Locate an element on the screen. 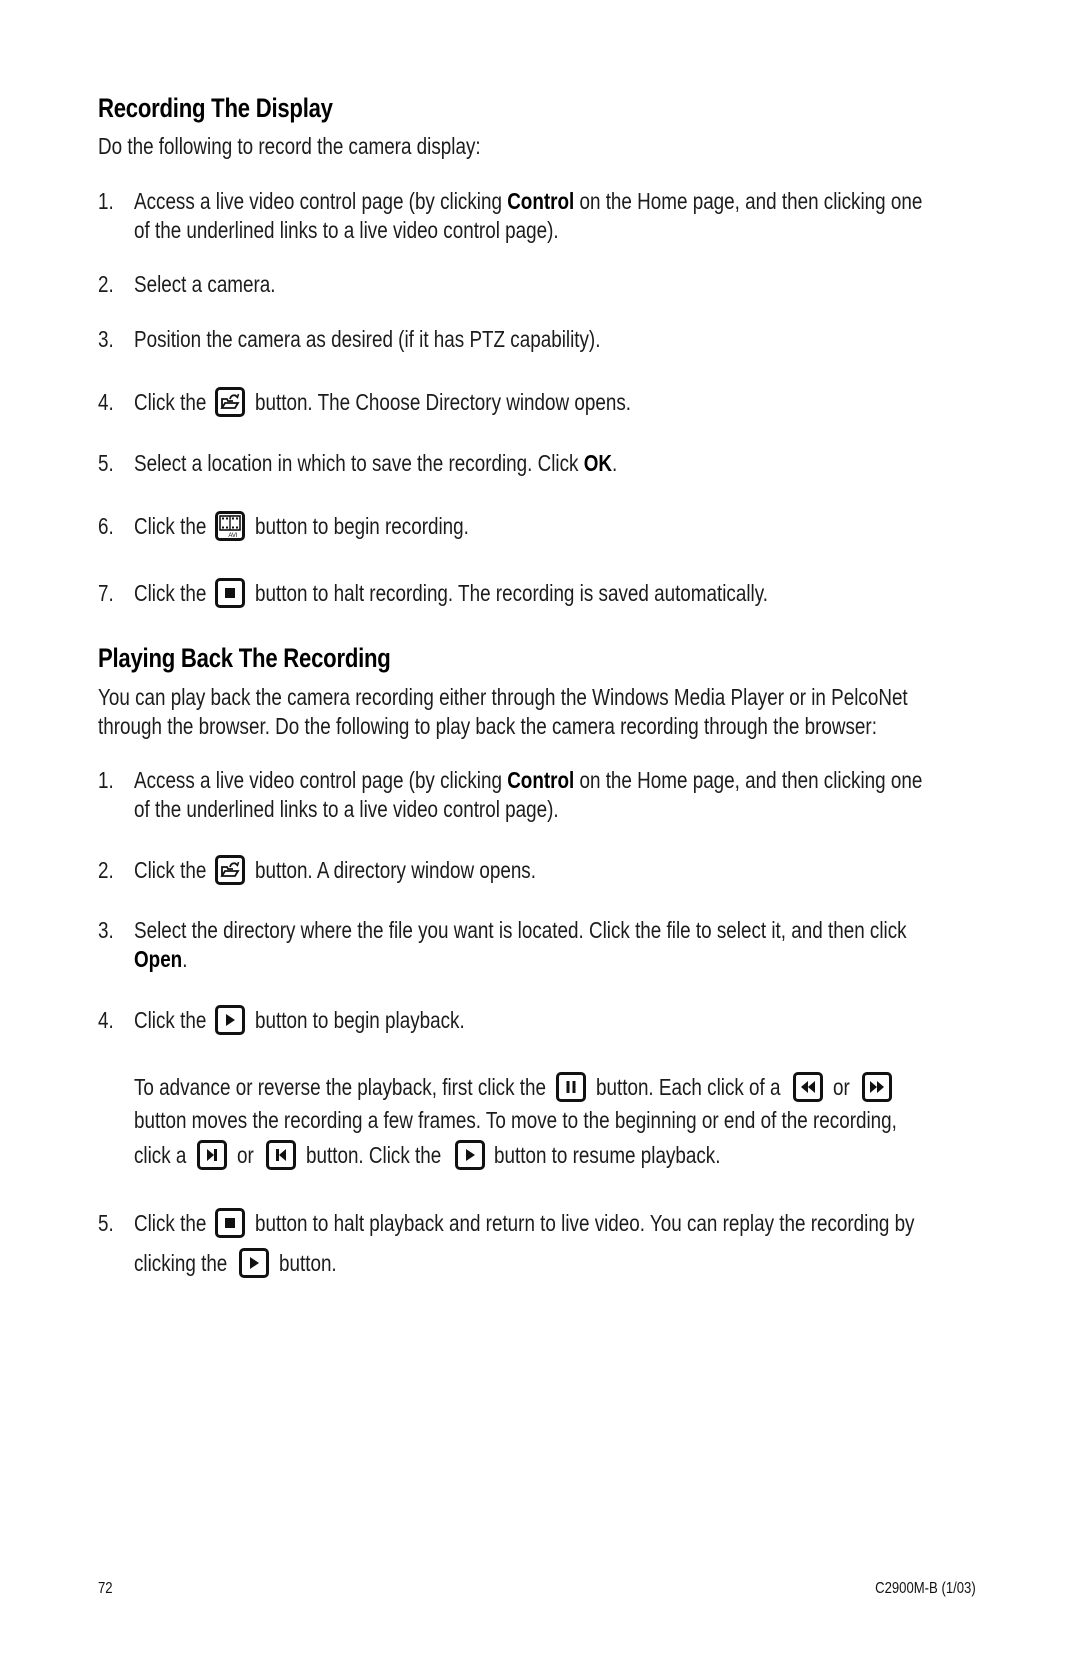 This screenshot has height=1669, width=1080. step-4: Click the button to begin playback. is located at coordinates (322, 1020).